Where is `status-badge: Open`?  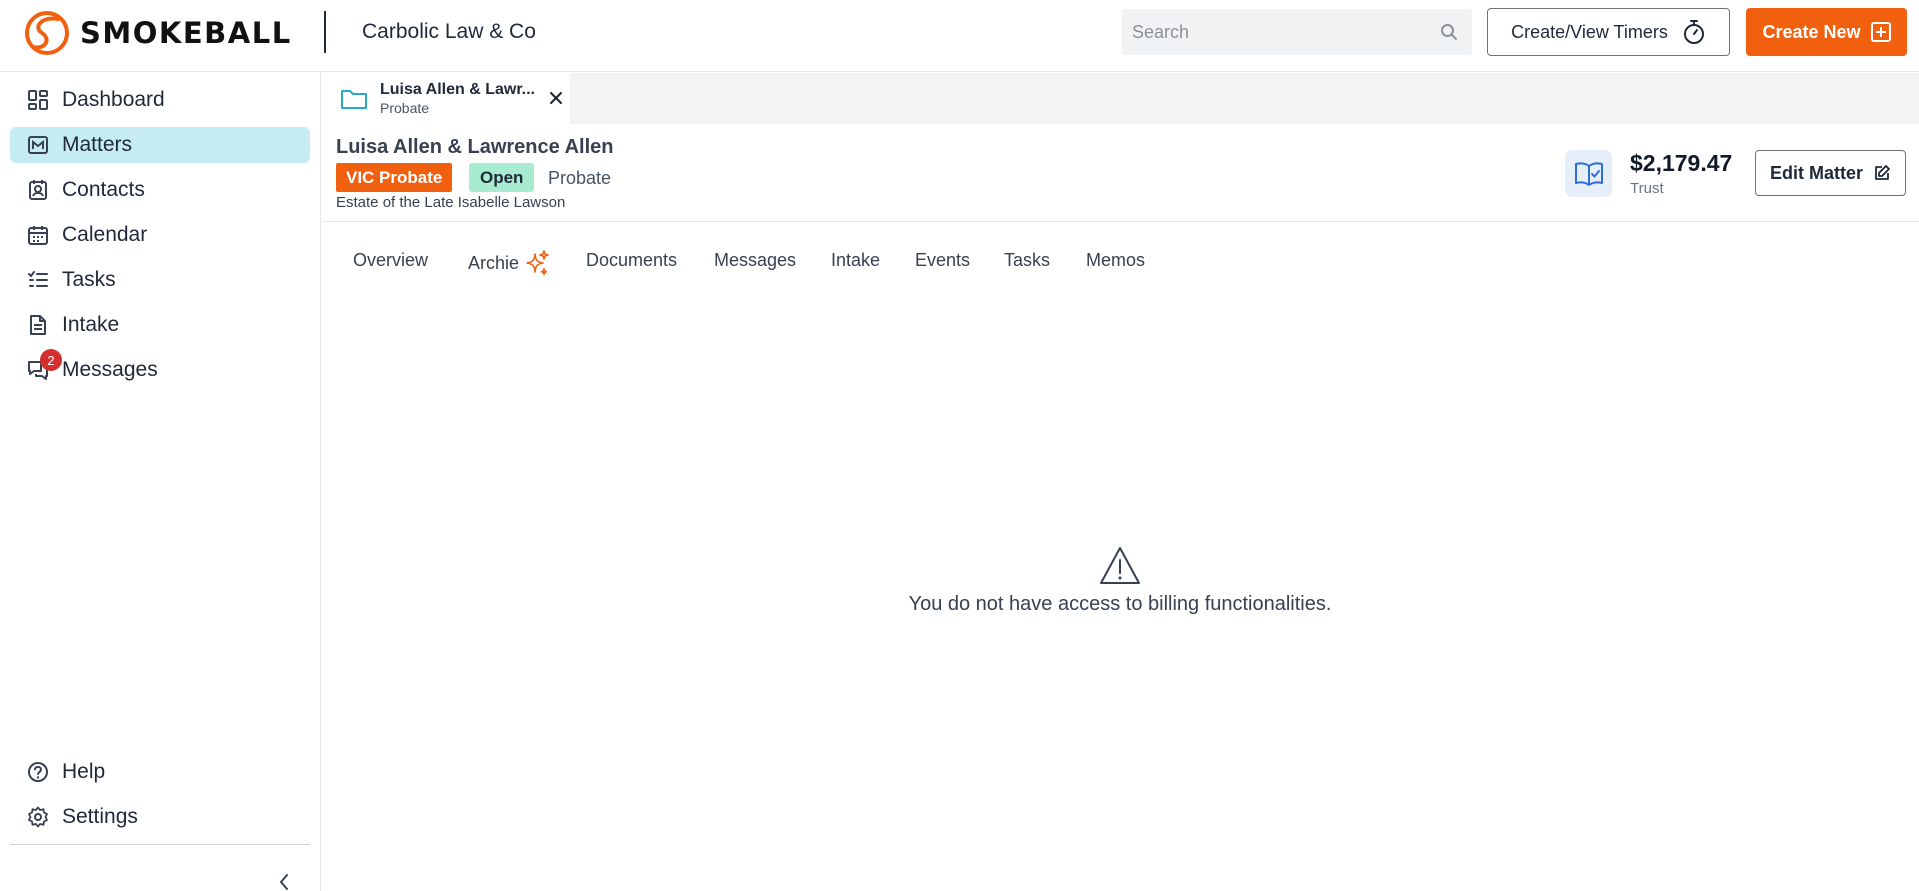
status-badge: Open is located at coordinates (502, 177).